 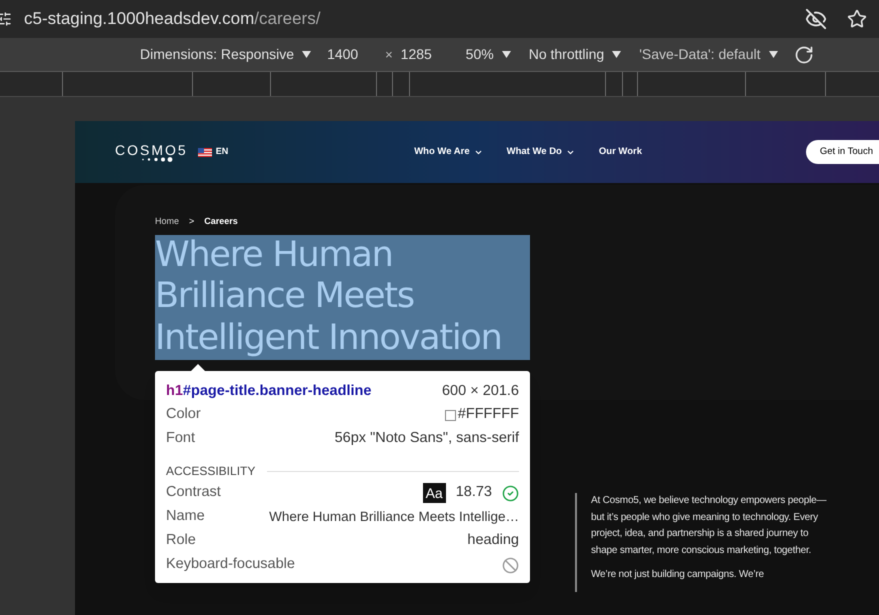 What do you see at coordinates (157, 159) in the screenshot?
I see `logo-dots-icon` at bounding box center [157, 159].